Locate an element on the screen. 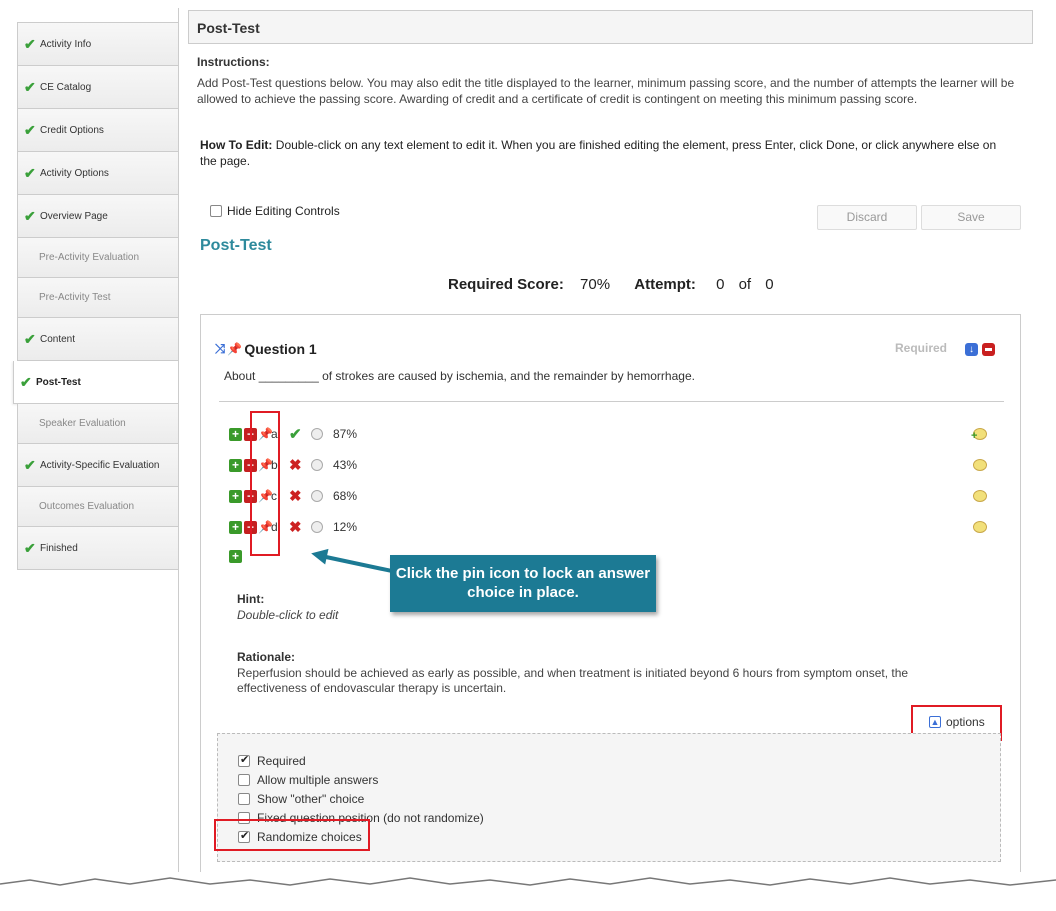 The height and width of the screenshot is (911, 1056). sidebar-item-content: ✔ Content is located at coordinates (97, 339).